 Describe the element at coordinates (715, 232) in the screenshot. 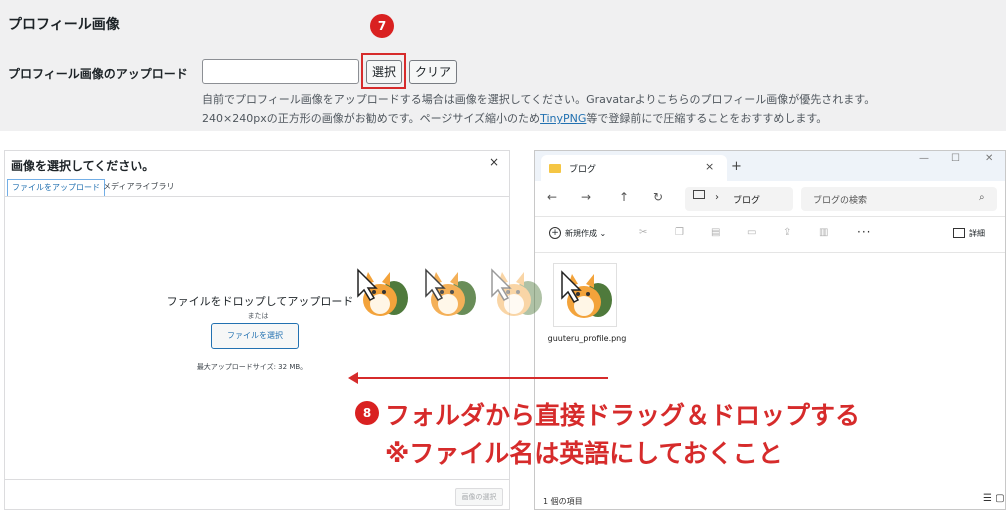

I see `paste-icon: ▤` at that location.